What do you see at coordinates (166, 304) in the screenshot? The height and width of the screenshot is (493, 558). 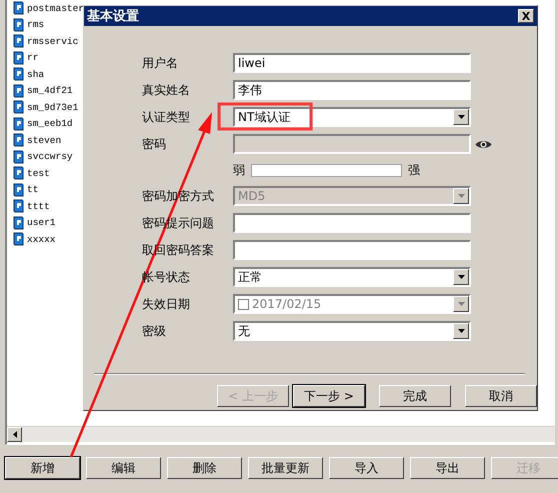 I see `field-label: 失效日期` at bounding box center [166, 304].